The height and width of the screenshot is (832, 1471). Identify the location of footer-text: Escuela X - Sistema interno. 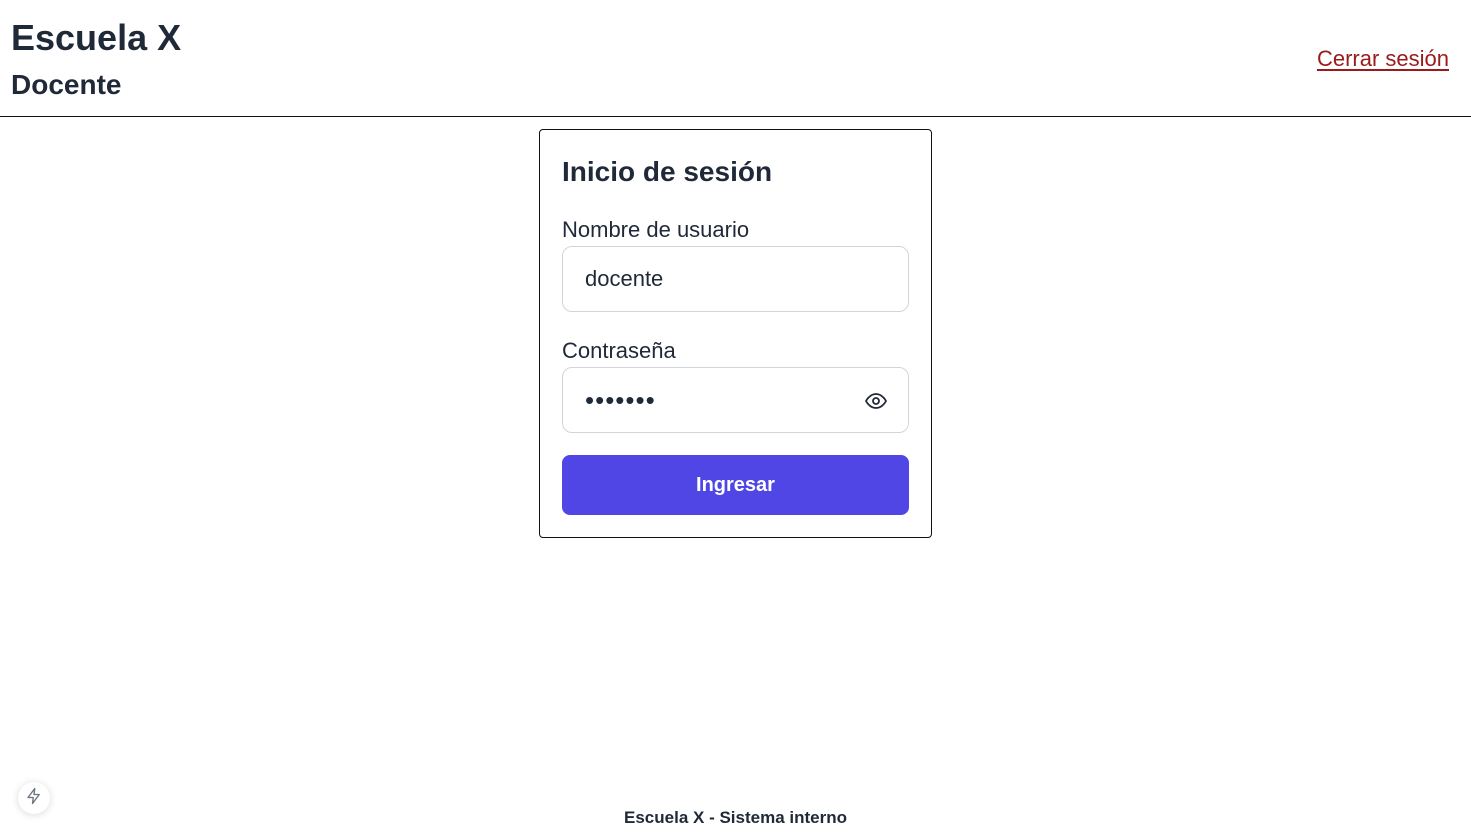
(735, 817).